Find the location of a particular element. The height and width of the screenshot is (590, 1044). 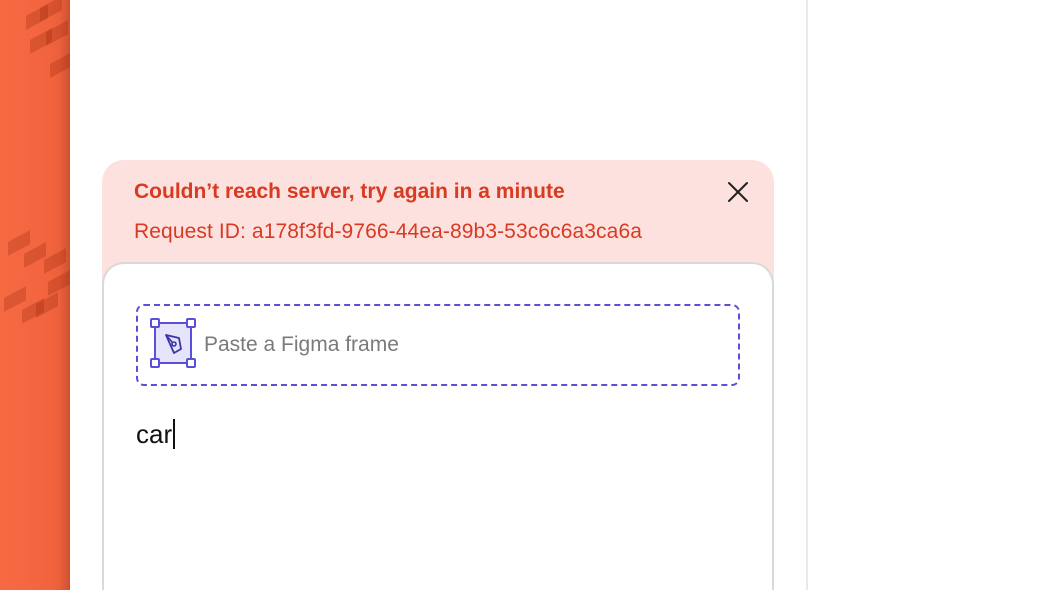

background-pattern is located at coordinates (35, 295).